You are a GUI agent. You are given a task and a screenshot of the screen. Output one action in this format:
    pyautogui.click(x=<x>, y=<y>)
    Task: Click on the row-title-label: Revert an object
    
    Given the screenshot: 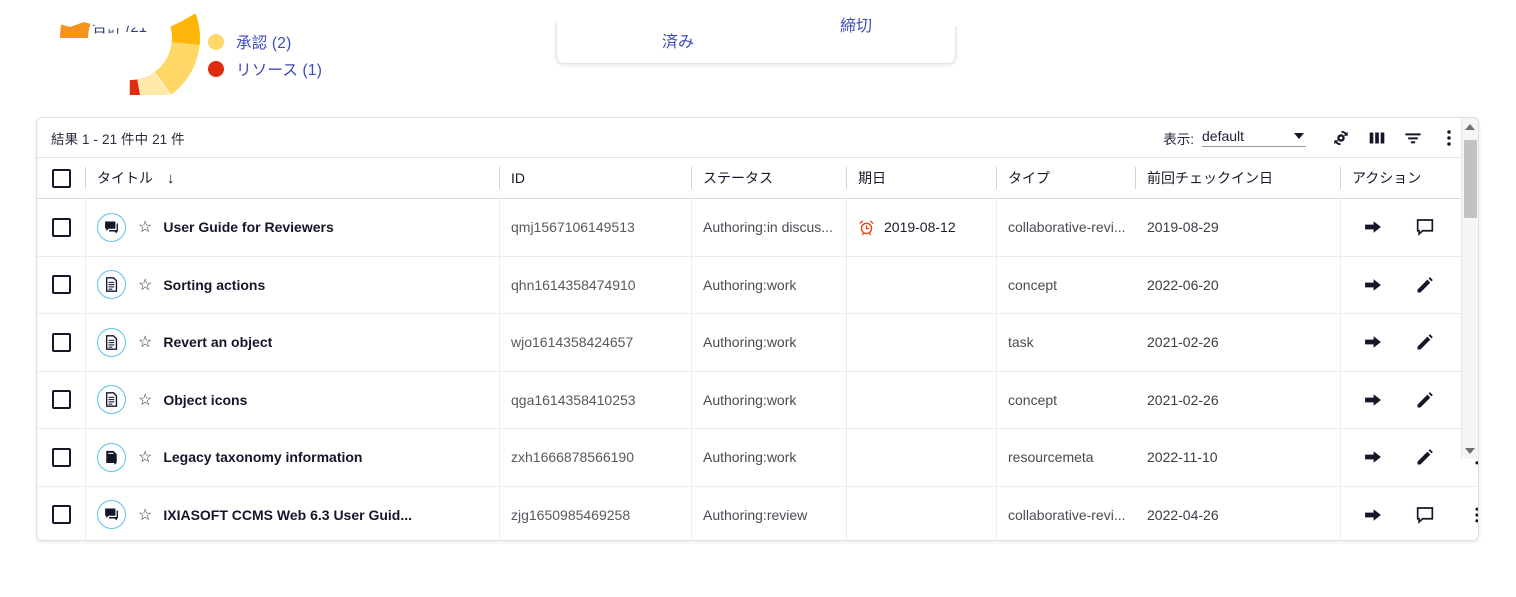 What is the action you would take?
    pyautogui.click(x=217, y=342)
    